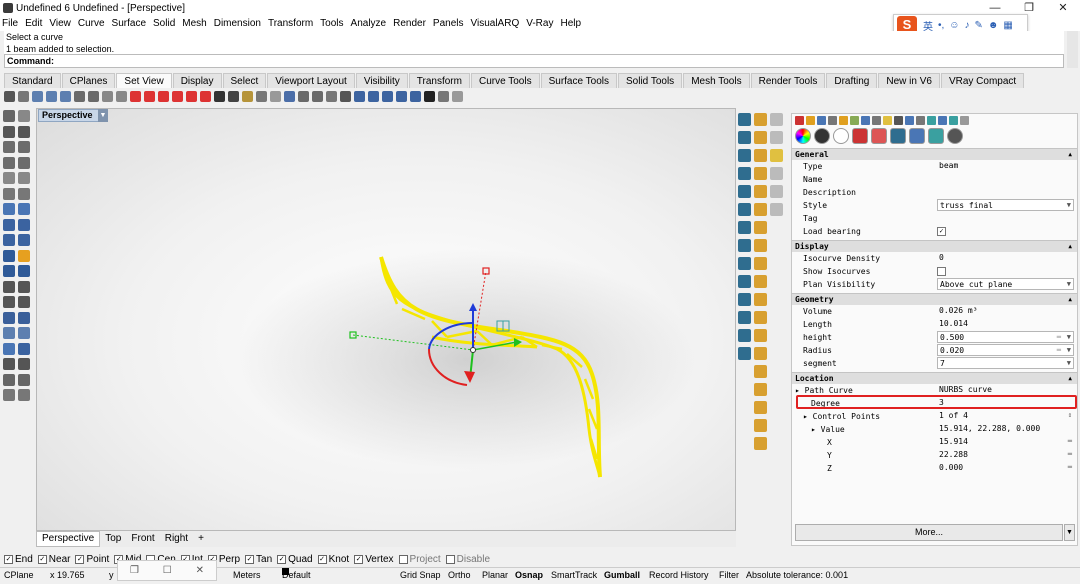 The width and height of the screenshot is (1080, 584). I want to click on status-smarttrack: SmartTrack, so click(574, 575).